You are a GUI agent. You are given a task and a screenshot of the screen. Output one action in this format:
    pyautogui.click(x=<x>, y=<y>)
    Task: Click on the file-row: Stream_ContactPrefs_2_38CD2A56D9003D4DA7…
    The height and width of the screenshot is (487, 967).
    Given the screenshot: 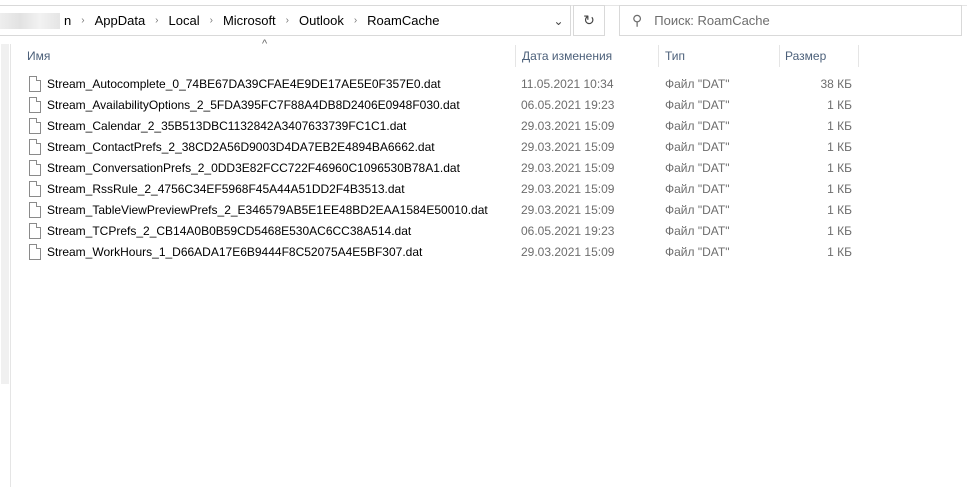 What is the action you would take?
    pyautogui.click(x=443, y=147)
    